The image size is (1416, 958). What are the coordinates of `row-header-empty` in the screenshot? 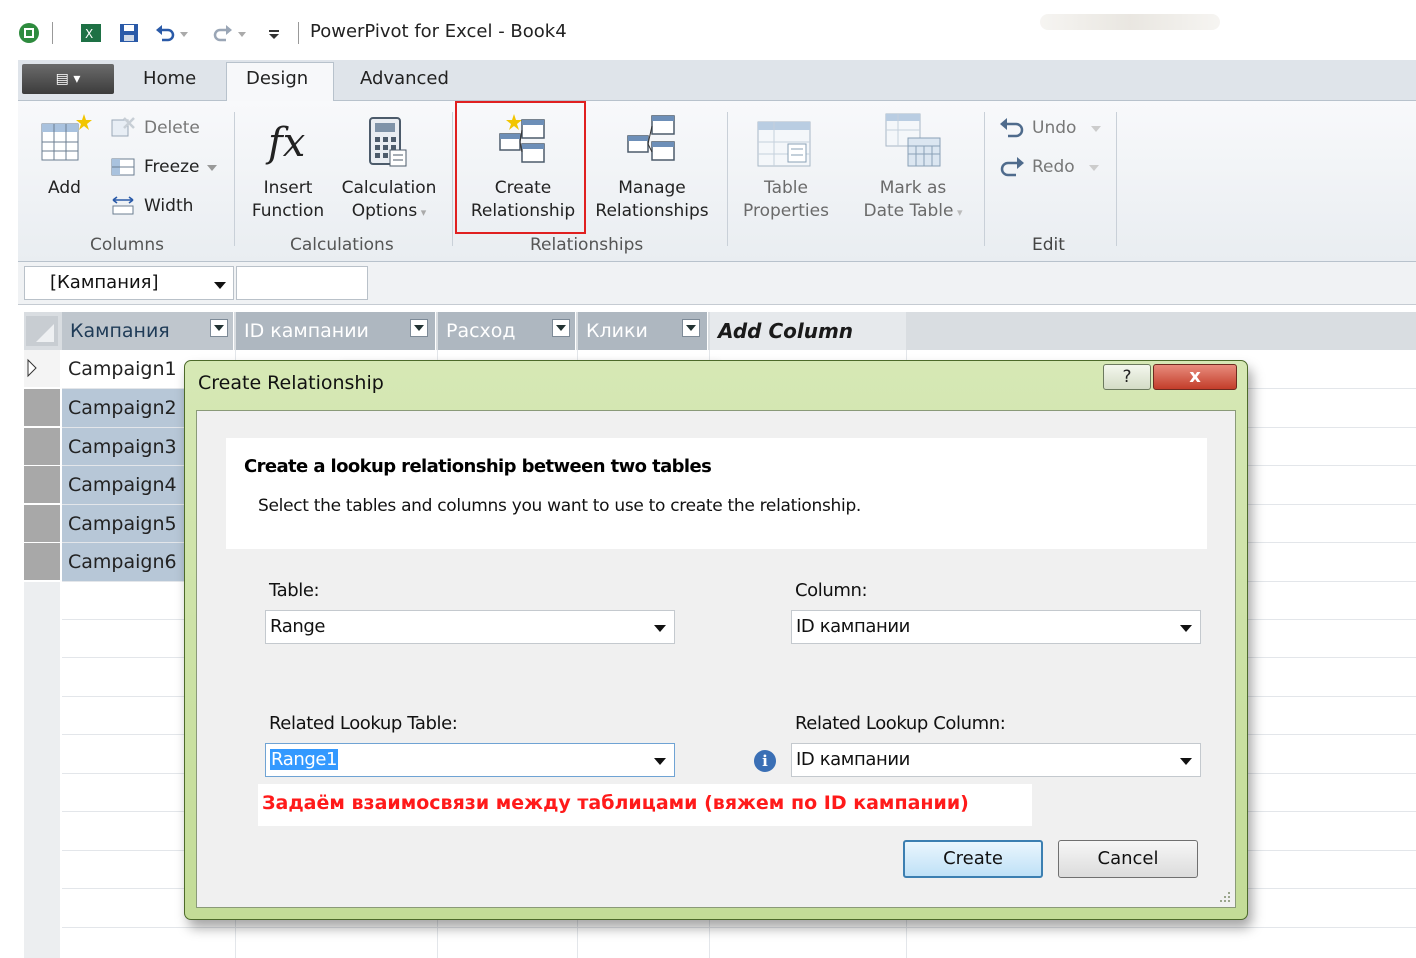 It's located at (42, 770).